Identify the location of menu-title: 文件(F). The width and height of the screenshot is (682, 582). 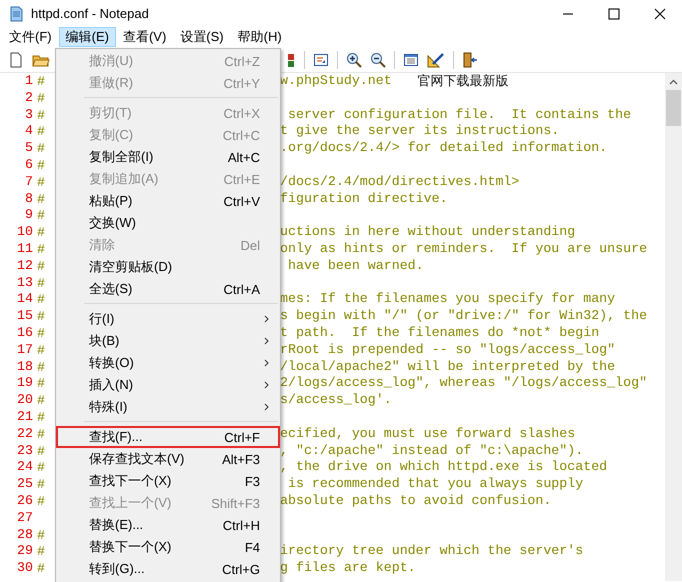
(30, 37).